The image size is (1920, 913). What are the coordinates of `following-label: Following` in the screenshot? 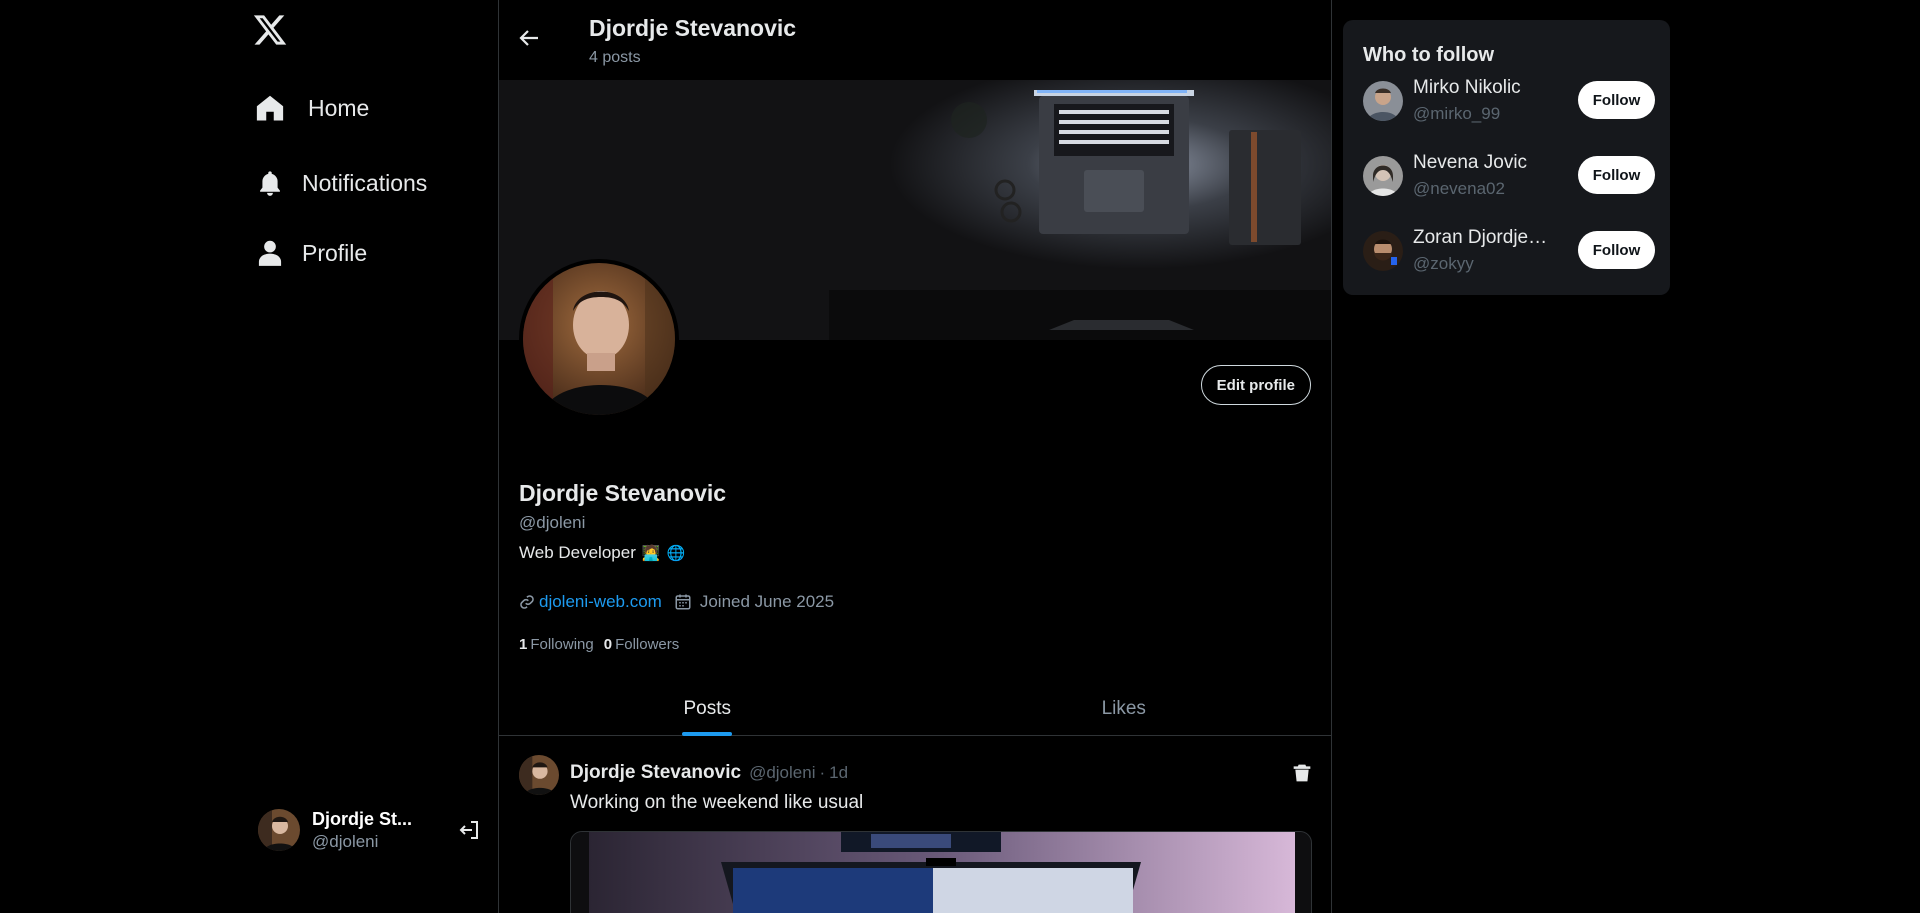 It's located at (562, 644).